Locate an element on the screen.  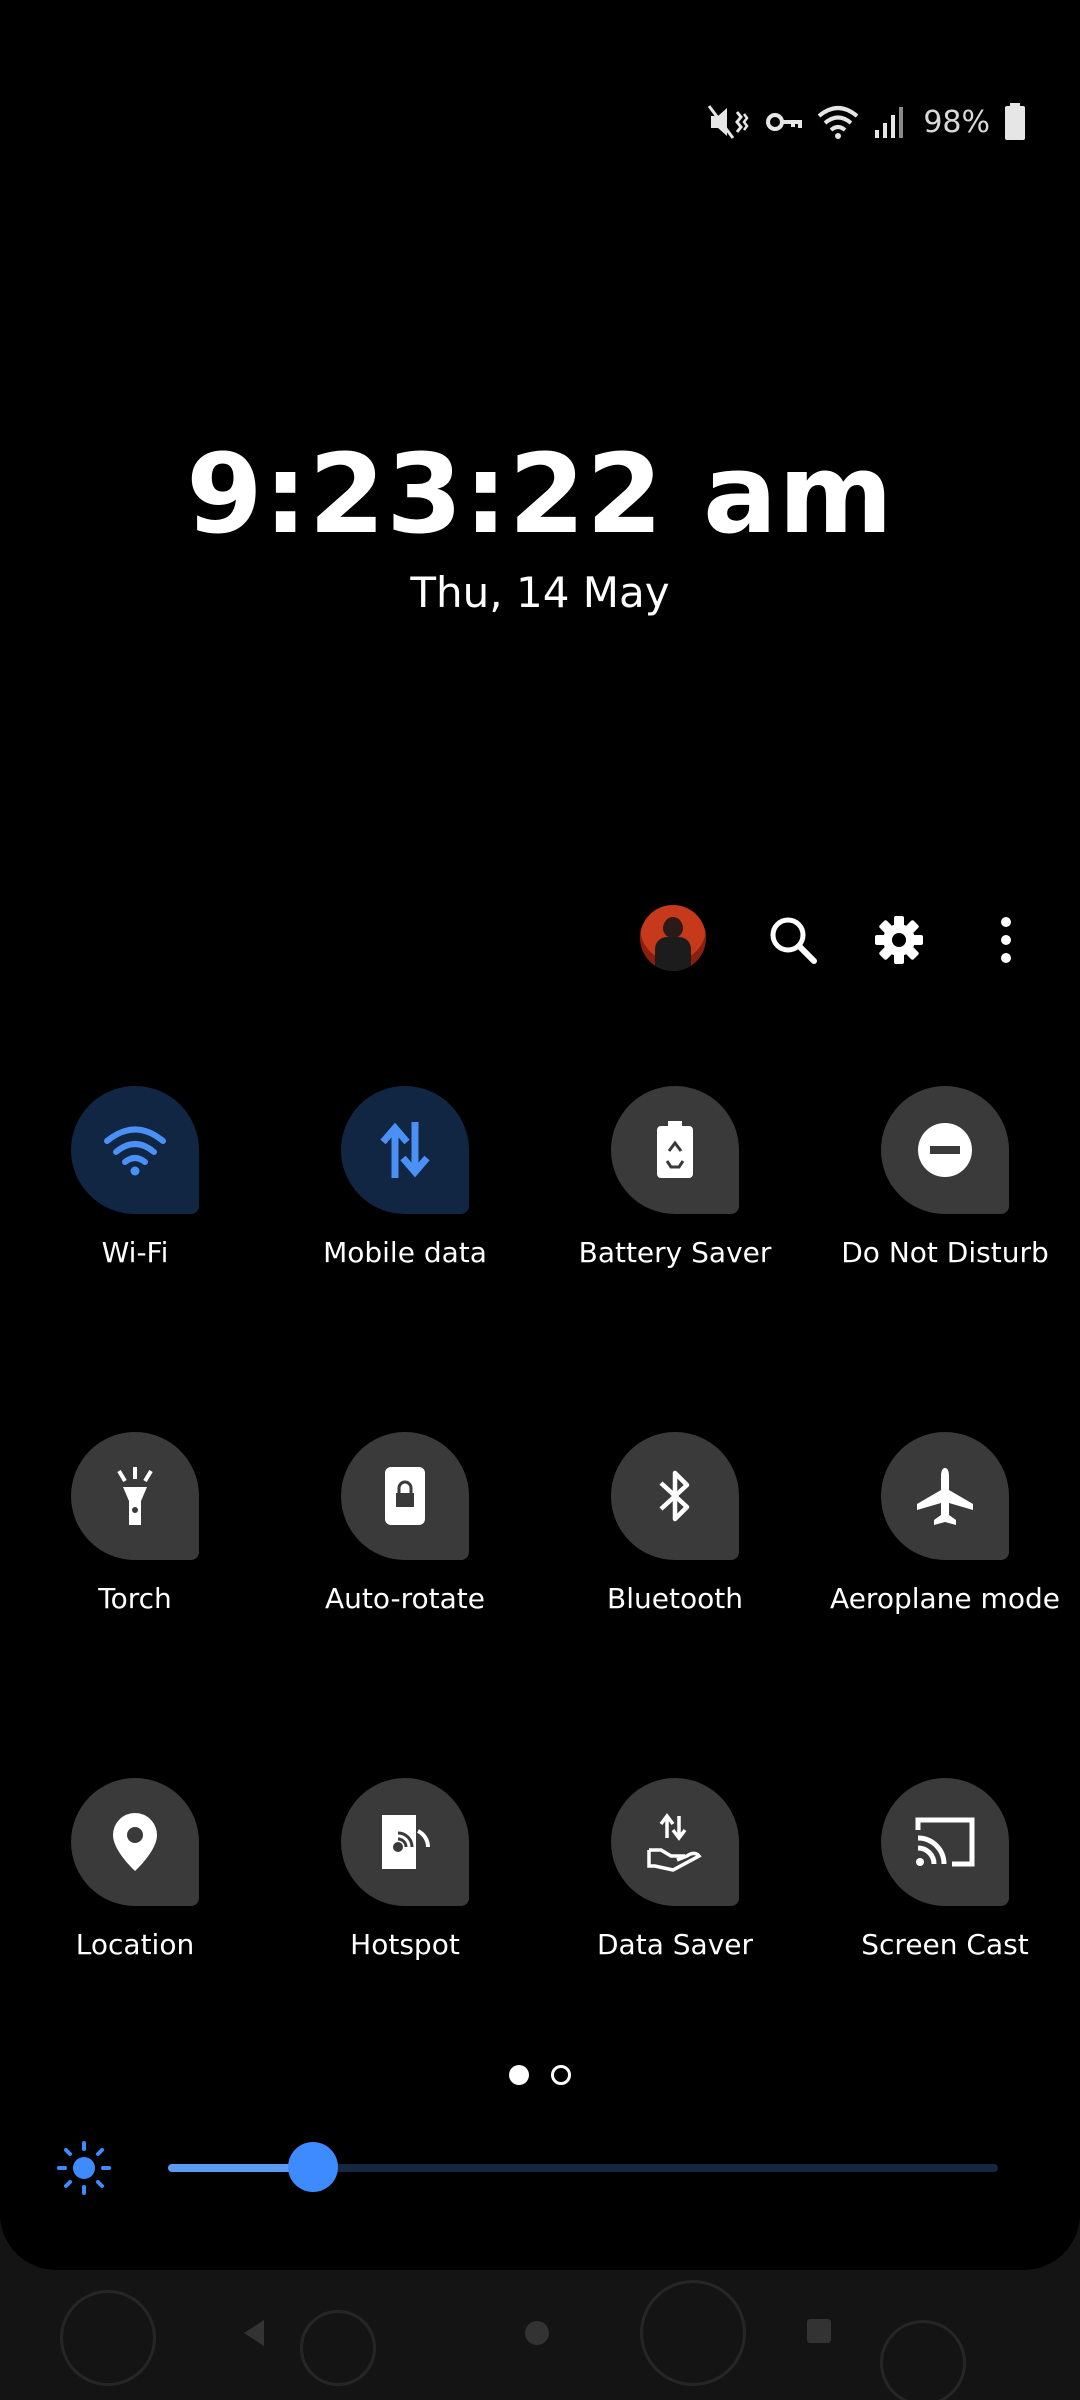
battery-saver-icon is located at coordinates (675, 1149).